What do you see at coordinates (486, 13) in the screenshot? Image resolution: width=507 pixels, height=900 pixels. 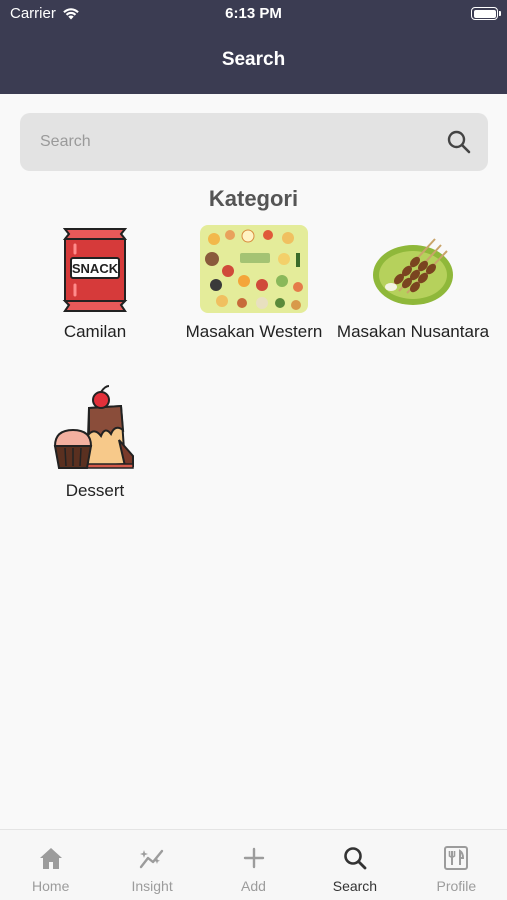 I see `battery-icon` at bounding box center [486, 13].